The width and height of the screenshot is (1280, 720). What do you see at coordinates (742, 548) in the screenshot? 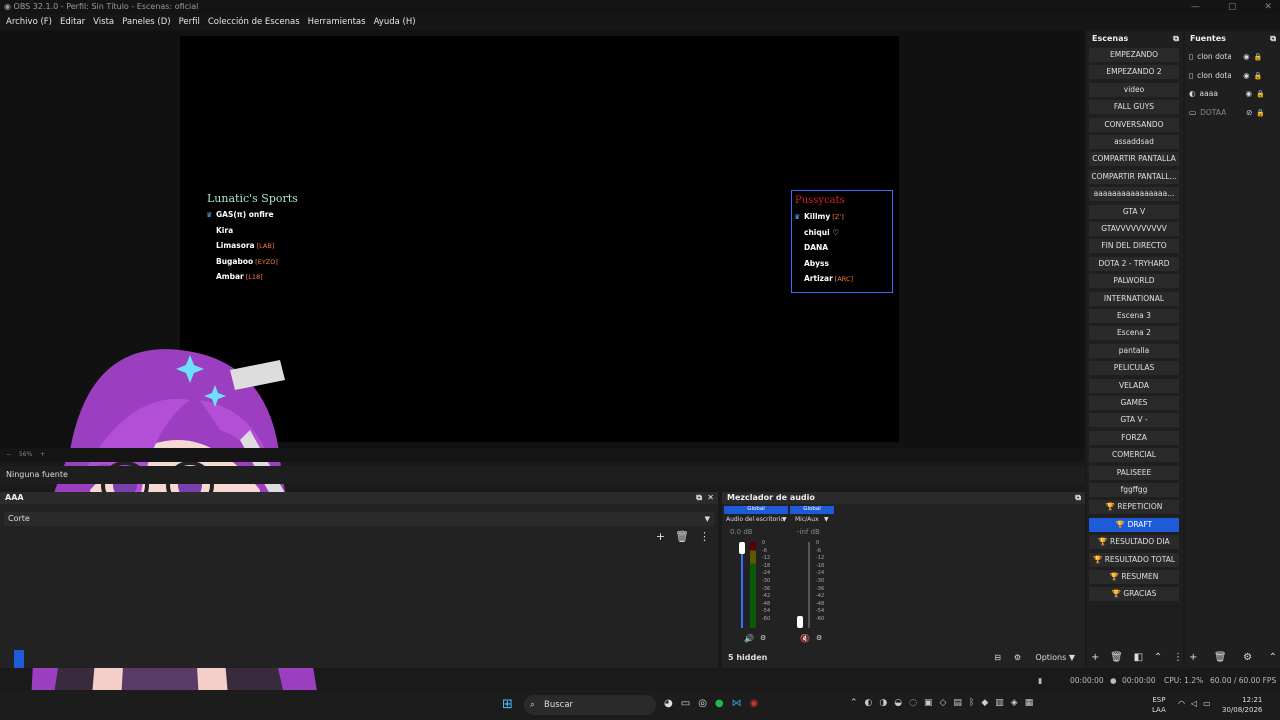
I see `volume-slider-handle` at bounding box center [742, 548].